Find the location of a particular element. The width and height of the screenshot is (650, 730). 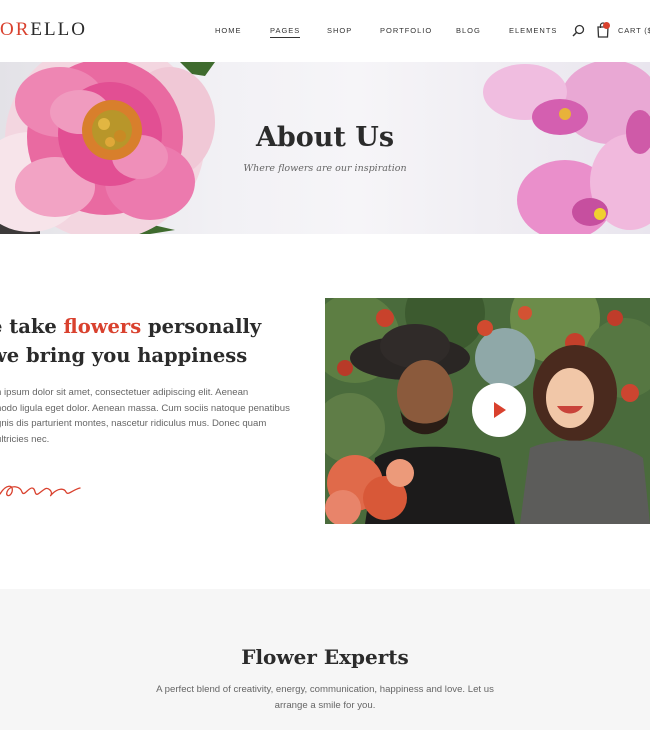

page-title: About Us is located at coordinates (325, 137).